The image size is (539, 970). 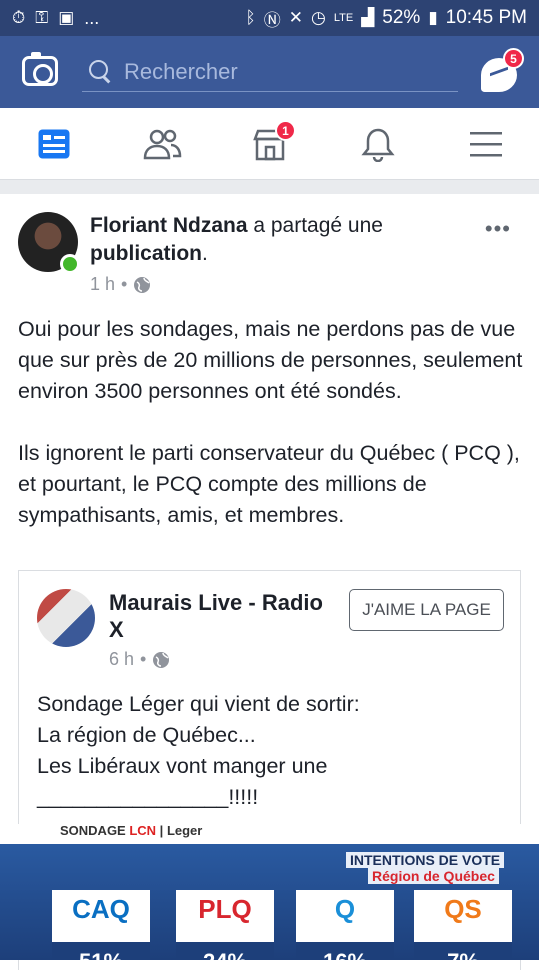 I want to click on feed-divider, so click(x=269, y=187).